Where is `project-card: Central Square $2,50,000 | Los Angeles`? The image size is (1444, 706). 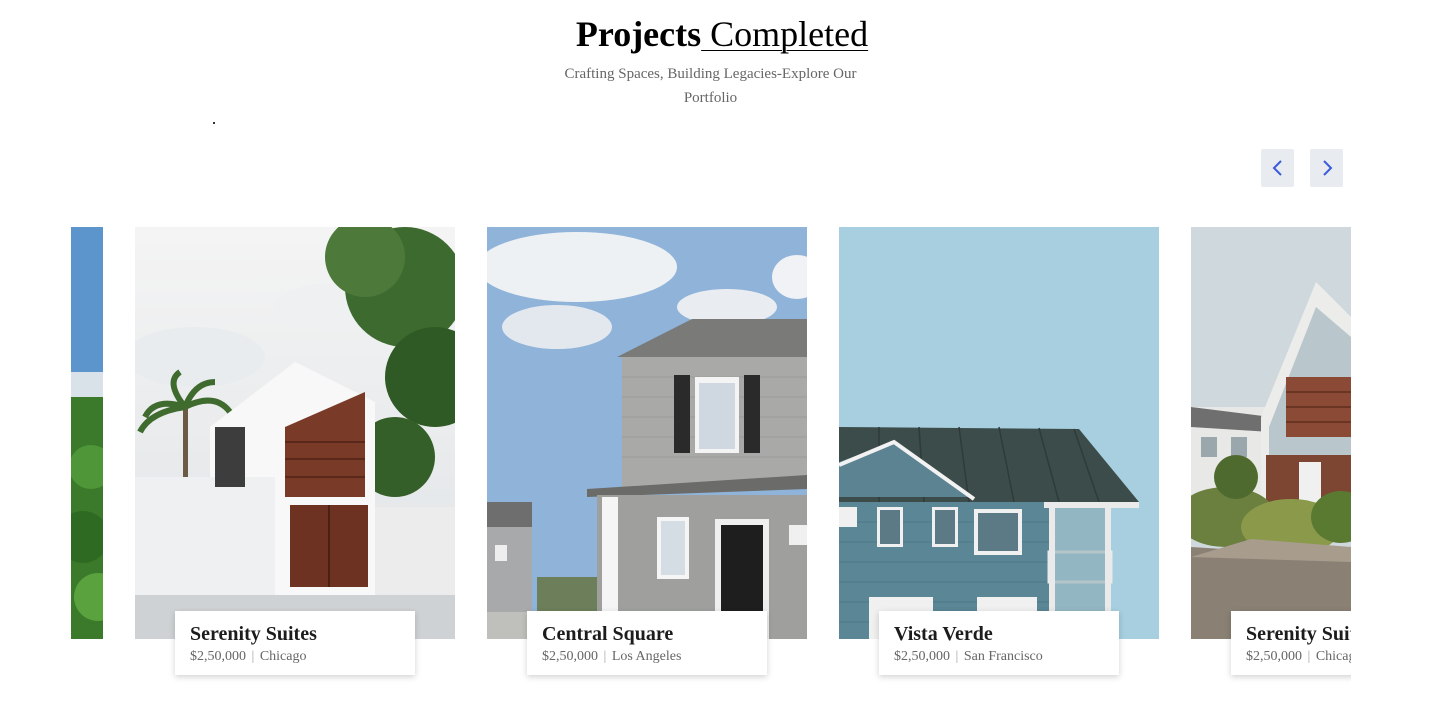 project-card: Central Square $2,50,000 | Los Angeles is located at coordinates (647, 457).